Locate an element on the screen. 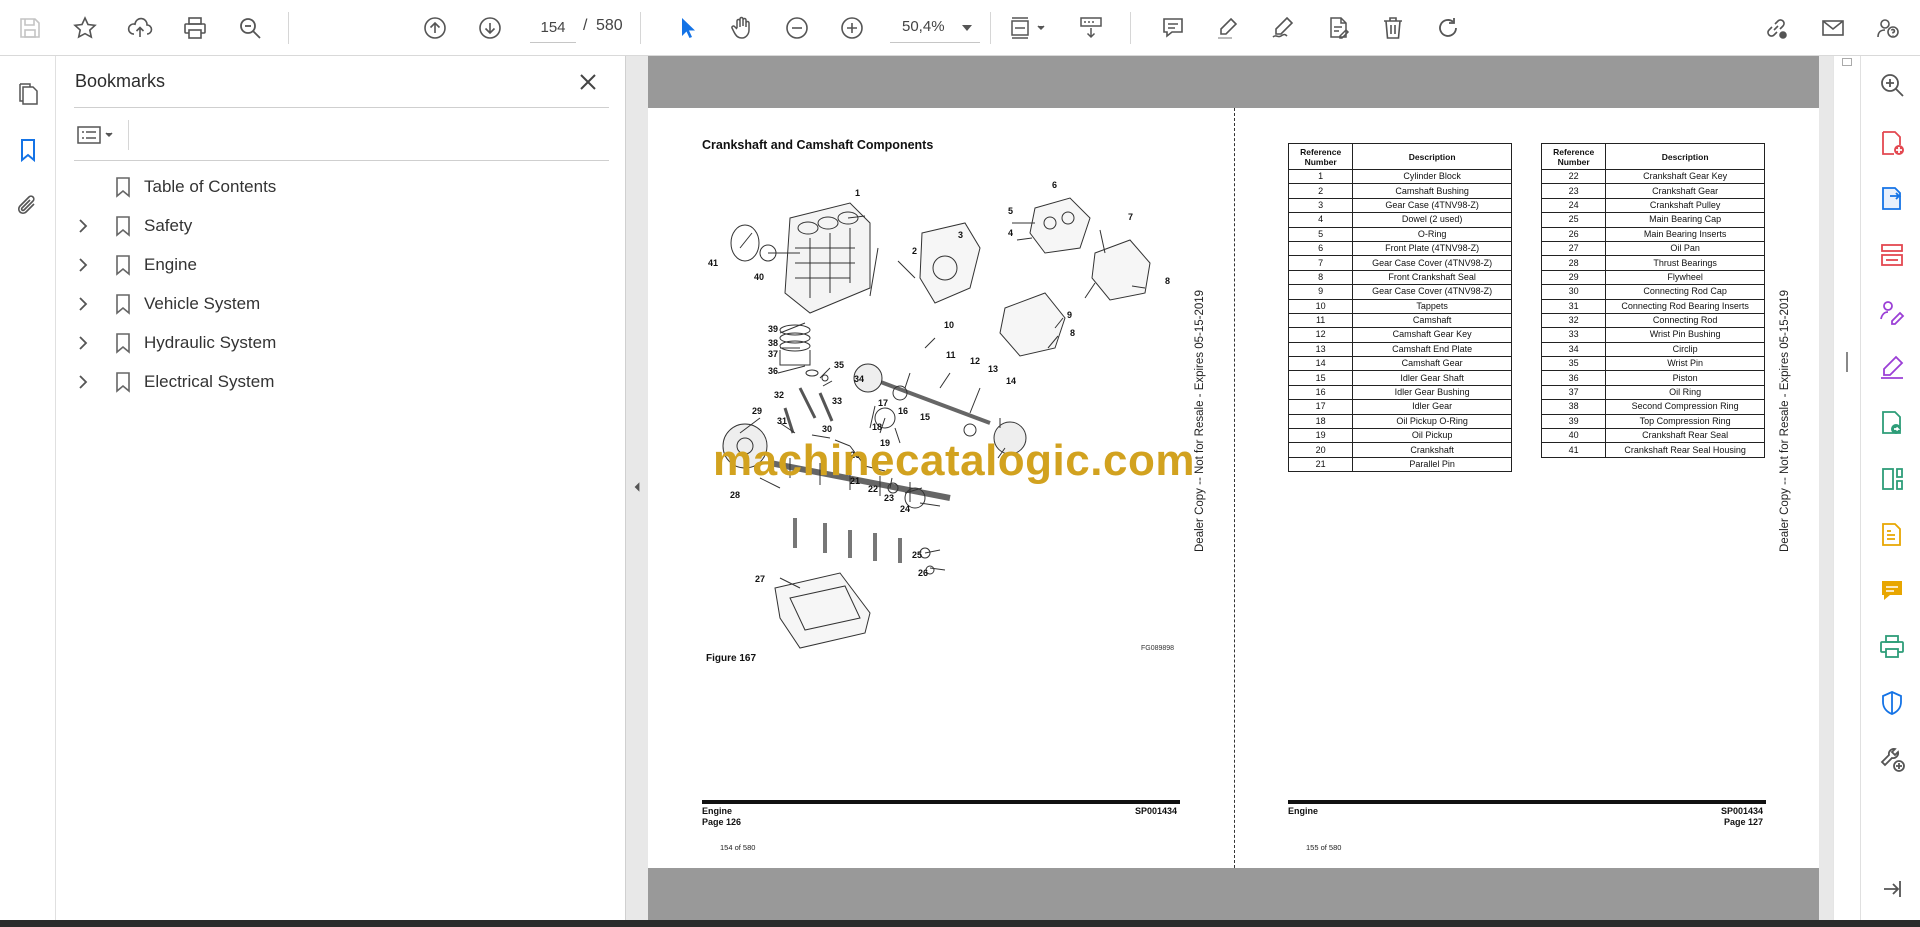 The image size is (1920, 927). bookmark-item-vehicle-system: Vehicle System is located at coordinates (334, 304).